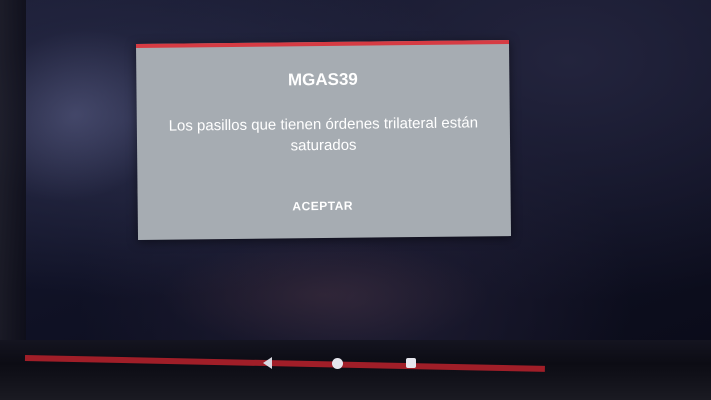 The image size is (711, 400). What do you see at coordinates (411, 363) in the screenshot?
I see `recents-icon` at bounding box center [411, 363].